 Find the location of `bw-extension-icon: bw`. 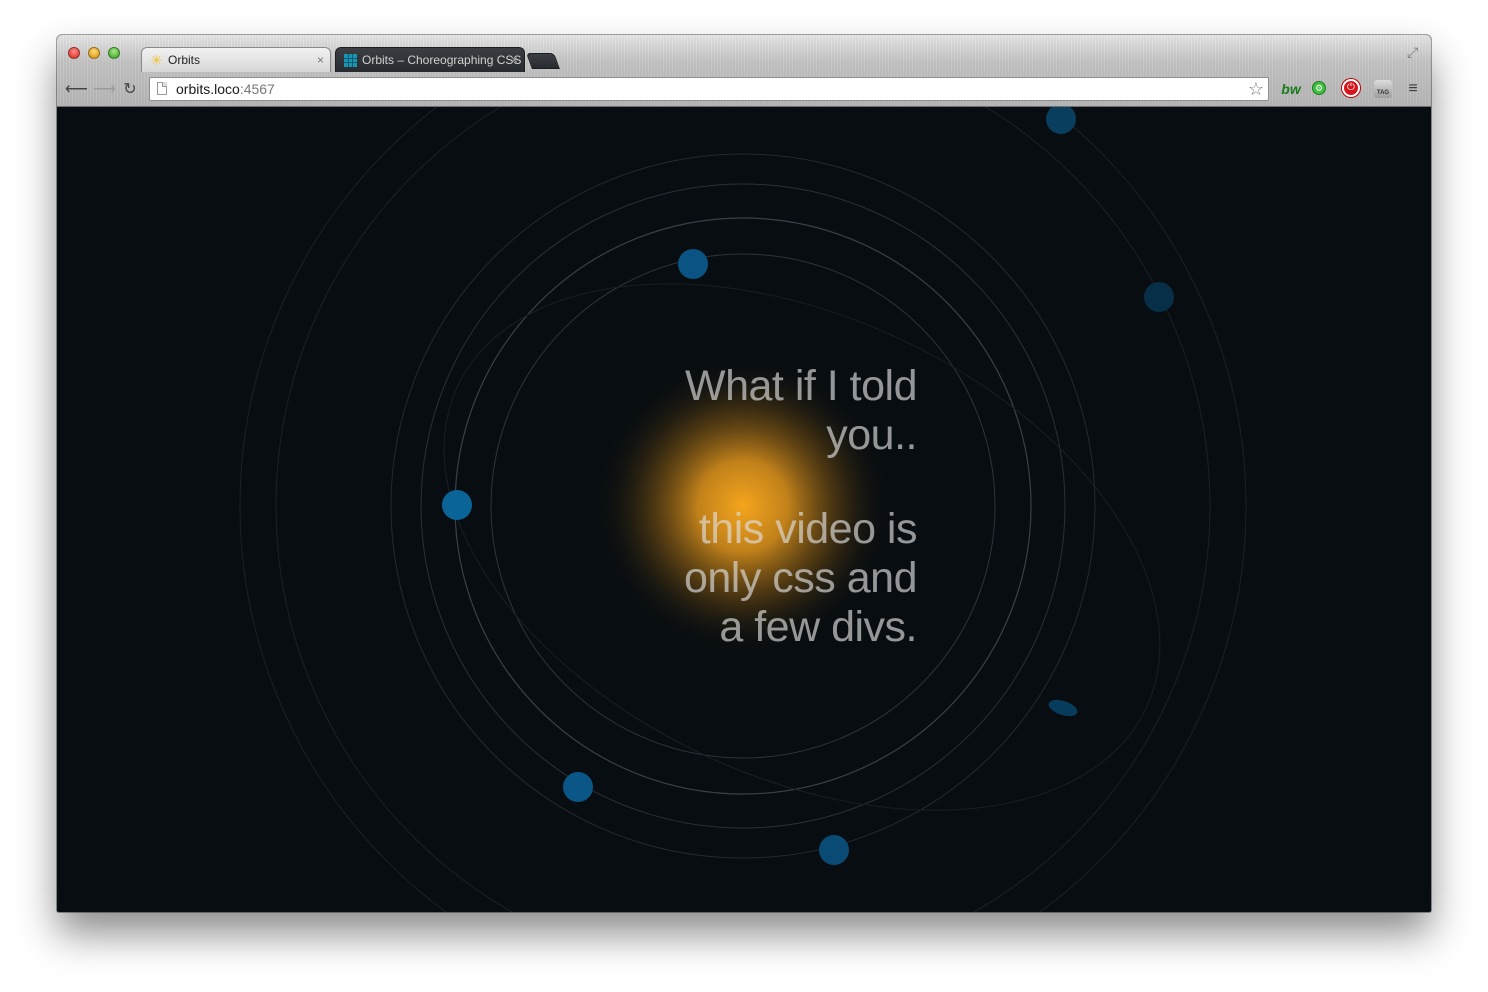

bw-extension-icon: bw is located at coordinates (1291, 89).